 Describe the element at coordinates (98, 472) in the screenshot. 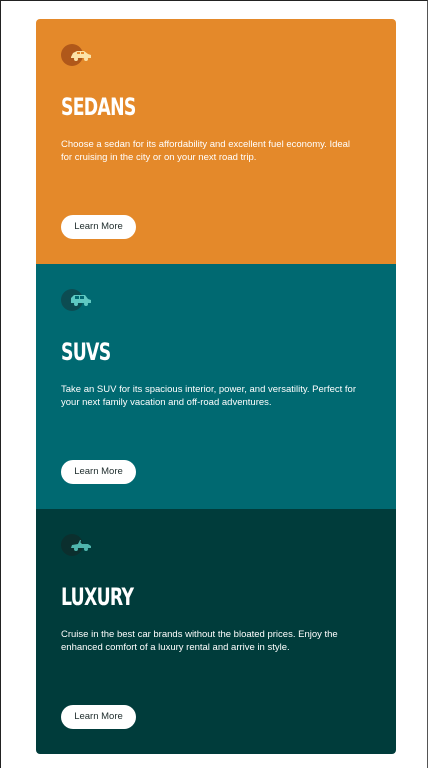

I see `suvs-learn-more-button: Learn More` at that location.